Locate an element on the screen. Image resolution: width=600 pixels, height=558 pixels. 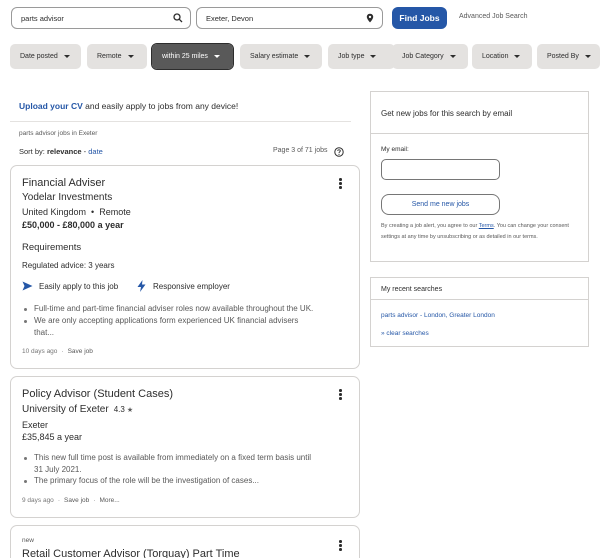
what-field is located at coordinates (101, 18).